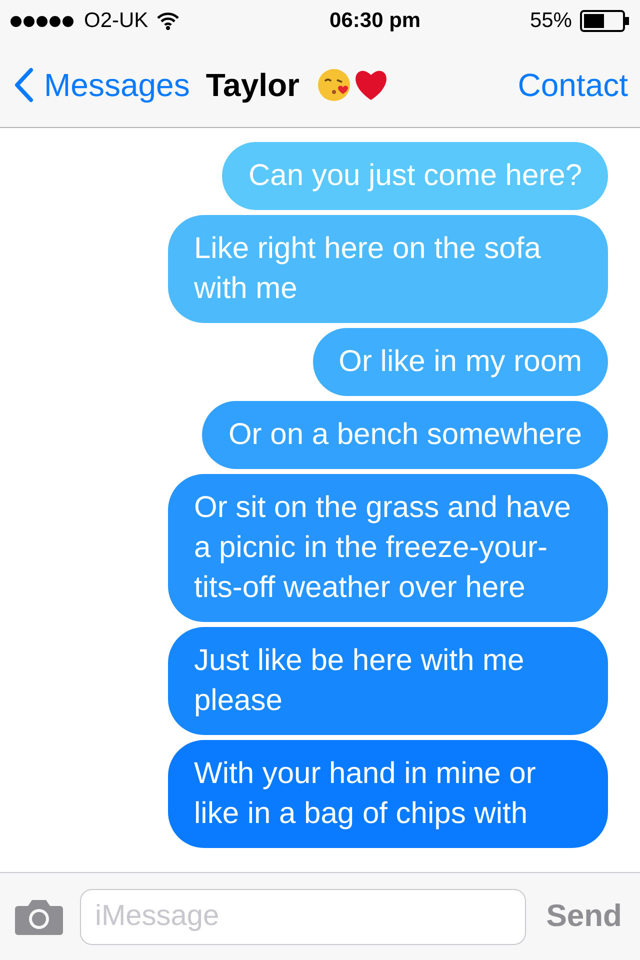  What do you see at coordinates (24, 84) in the screenshot?
I see `chevron-icon` at bounding box center [24, 84].